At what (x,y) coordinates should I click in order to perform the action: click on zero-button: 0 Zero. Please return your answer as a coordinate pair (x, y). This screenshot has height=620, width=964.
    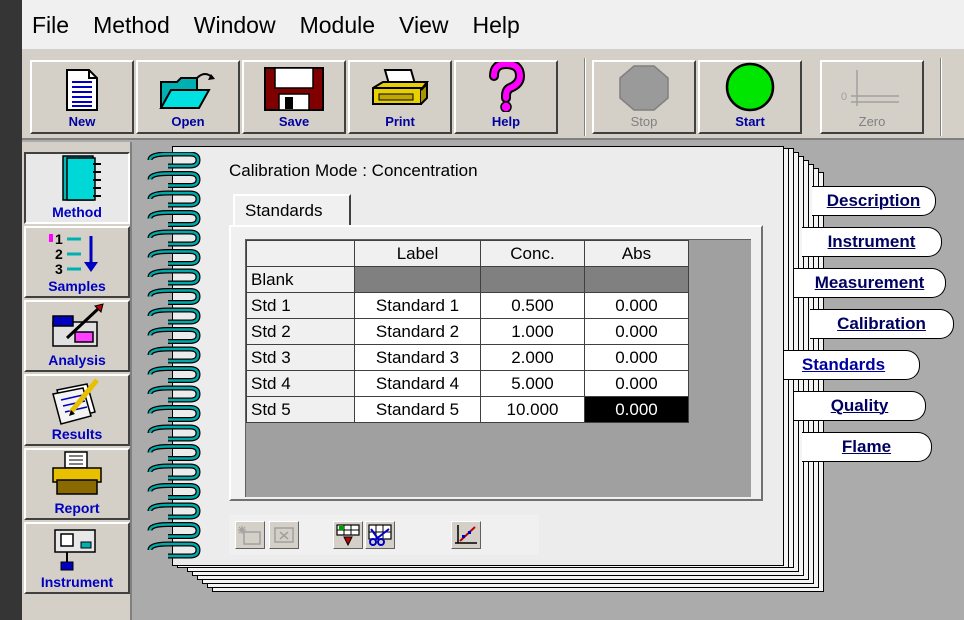
    Looking at the image, I should click on (872, 97).